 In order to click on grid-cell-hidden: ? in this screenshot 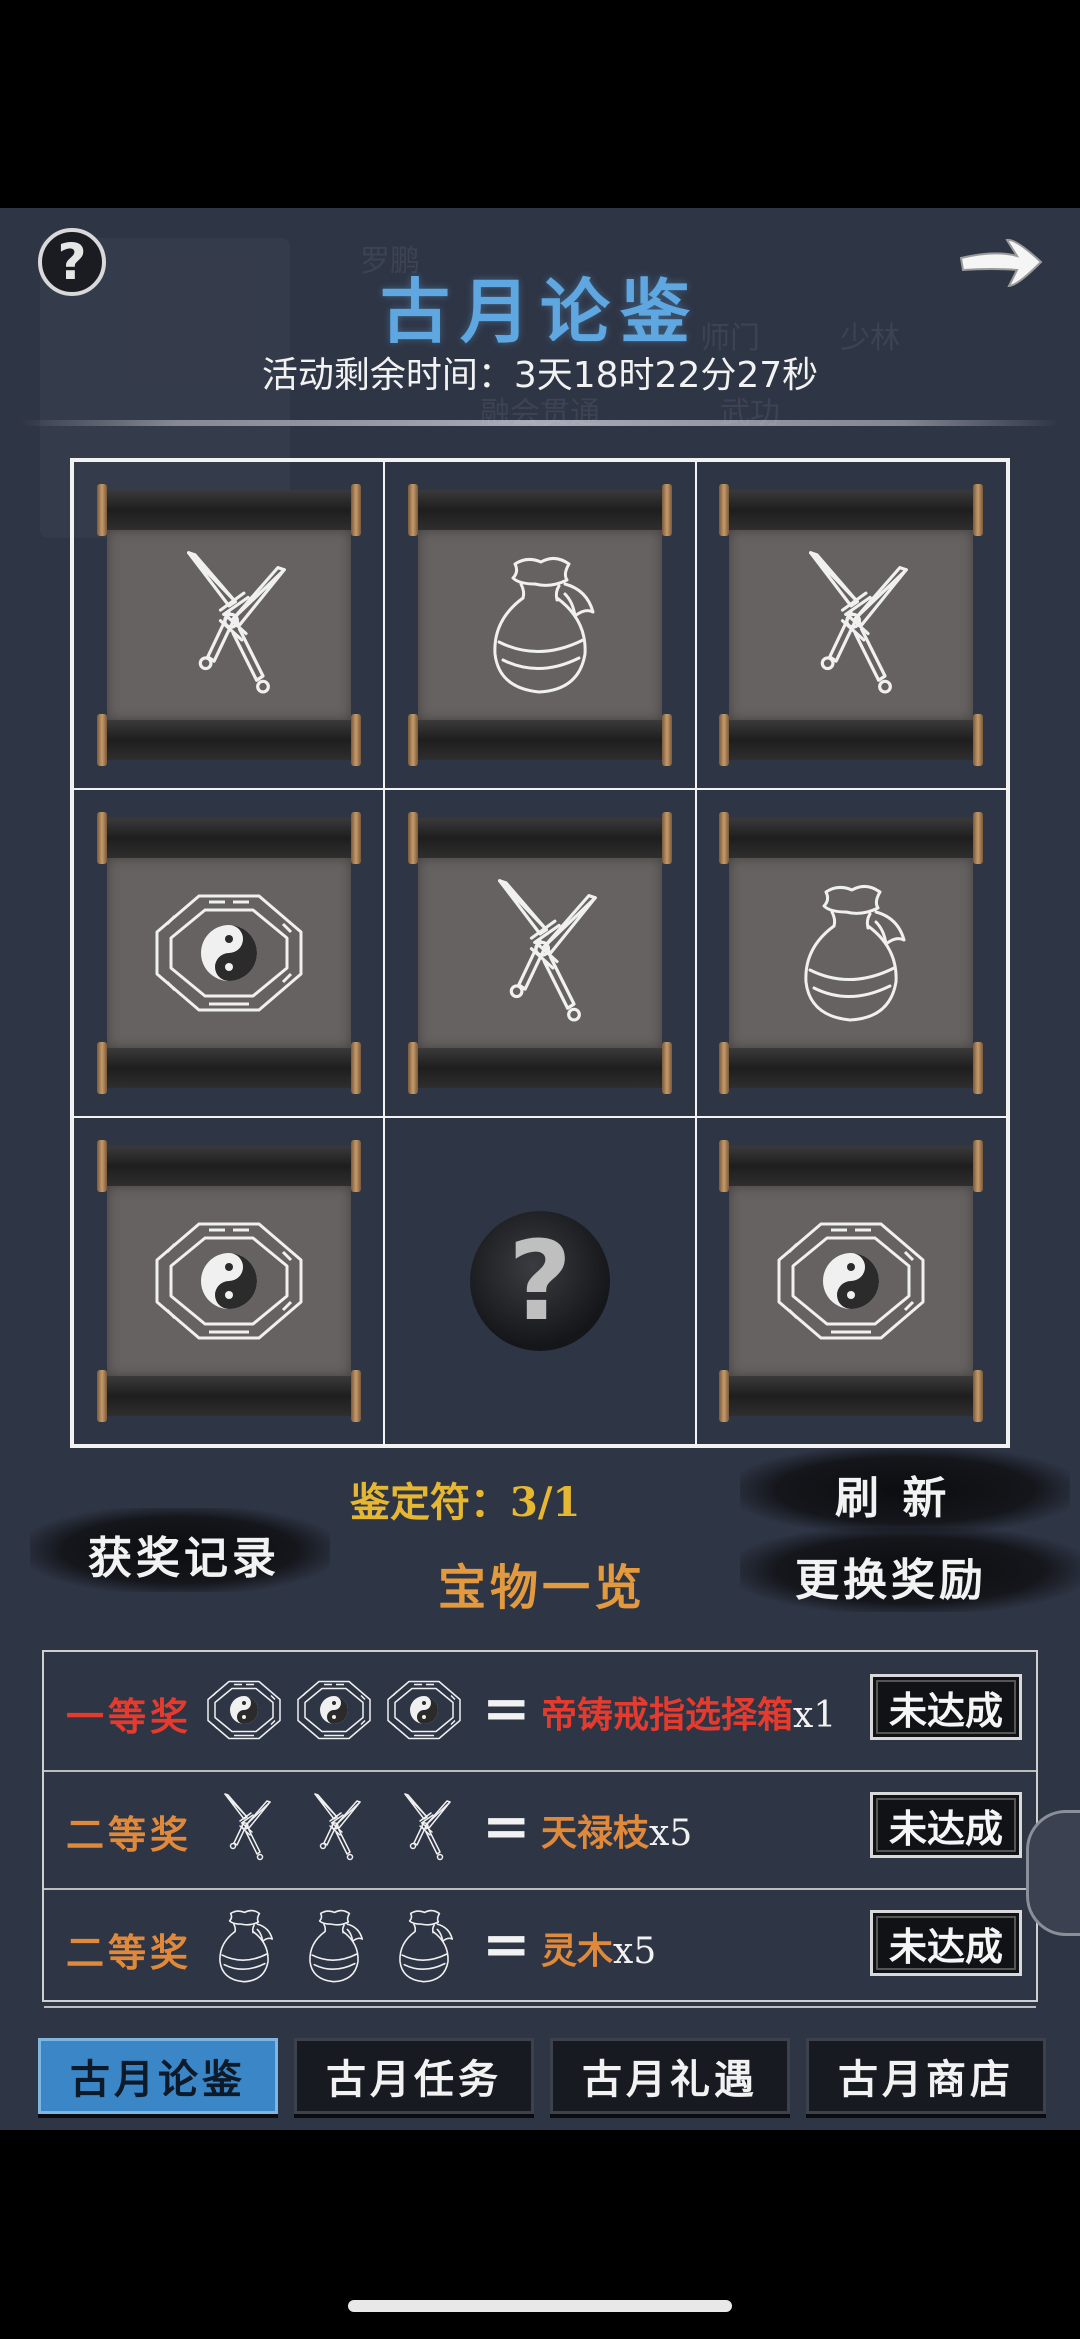, I will do `click(540, 1281)`.